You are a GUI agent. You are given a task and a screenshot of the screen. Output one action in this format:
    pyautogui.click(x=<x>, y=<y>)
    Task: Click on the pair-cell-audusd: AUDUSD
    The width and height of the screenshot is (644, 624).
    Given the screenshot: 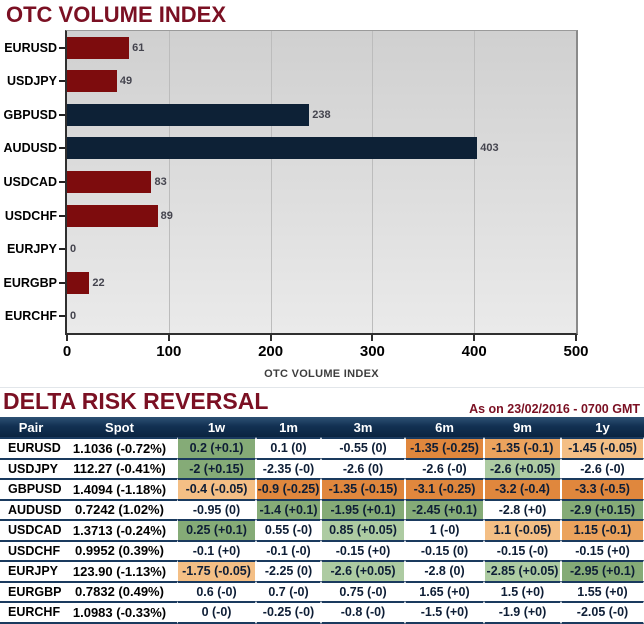 What is the action you would take?
    pyautogui.click(x=31, y=509)
    